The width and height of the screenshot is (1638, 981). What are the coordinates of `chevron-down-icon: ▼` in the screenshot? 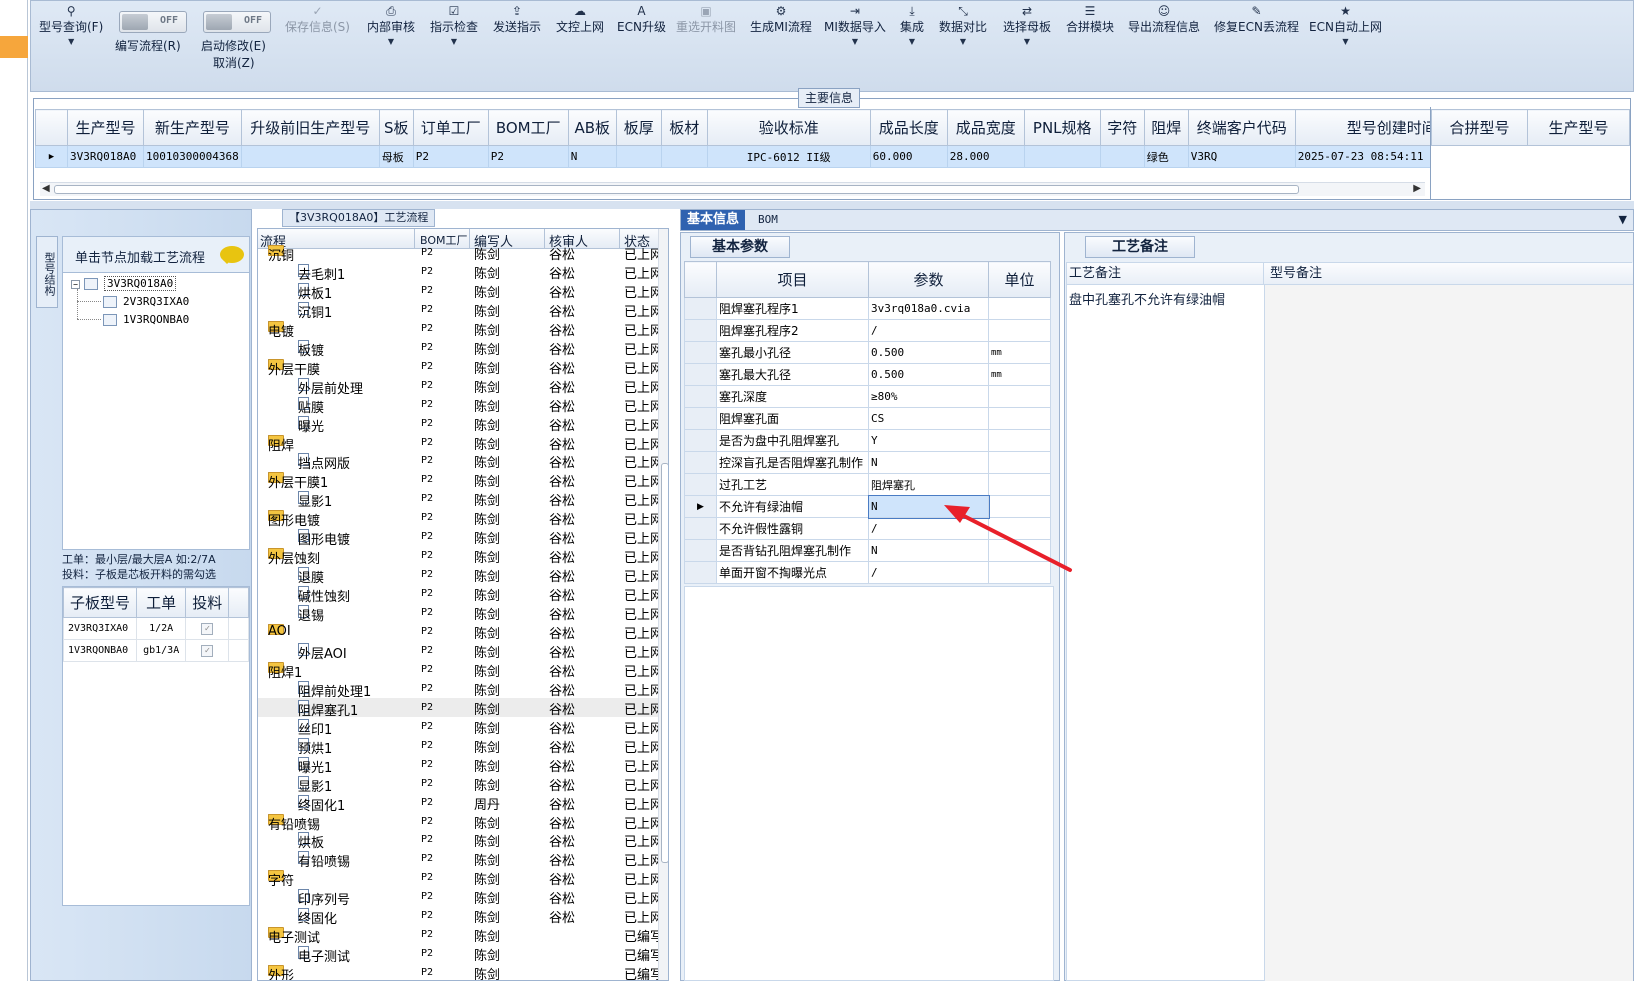 It's located at (1623, 219).